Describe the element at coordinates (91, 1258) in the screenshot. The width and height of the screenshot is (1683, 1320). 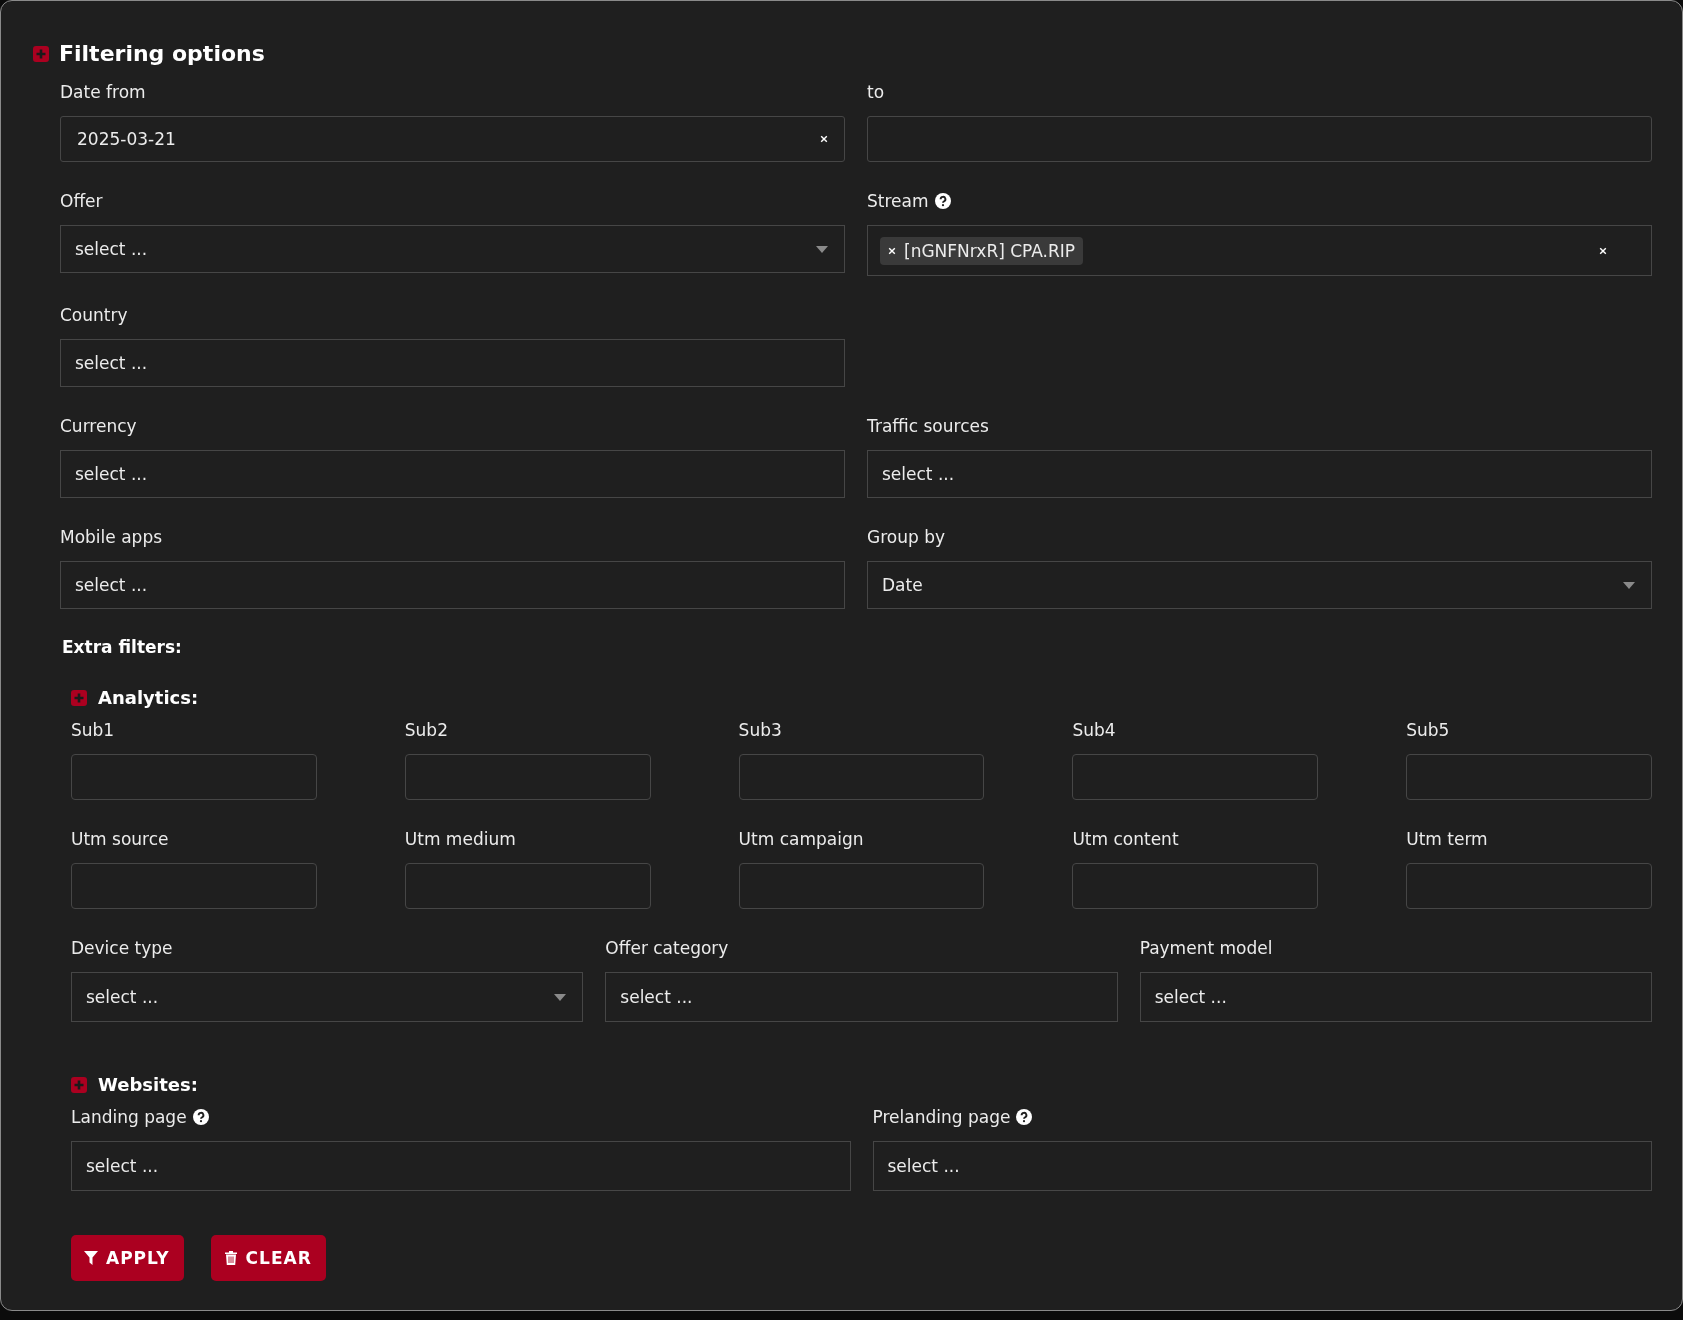
I see `filter-icon` at that location.